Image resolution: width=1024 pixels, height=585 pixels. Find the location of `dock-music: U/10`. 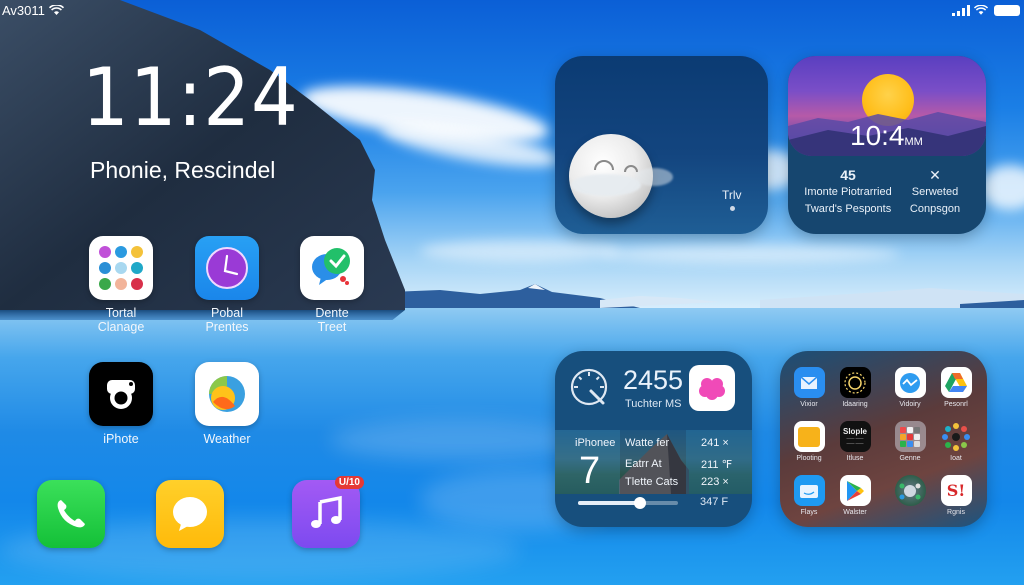

dock-music: U/10 is located at coordinates (326, 512).